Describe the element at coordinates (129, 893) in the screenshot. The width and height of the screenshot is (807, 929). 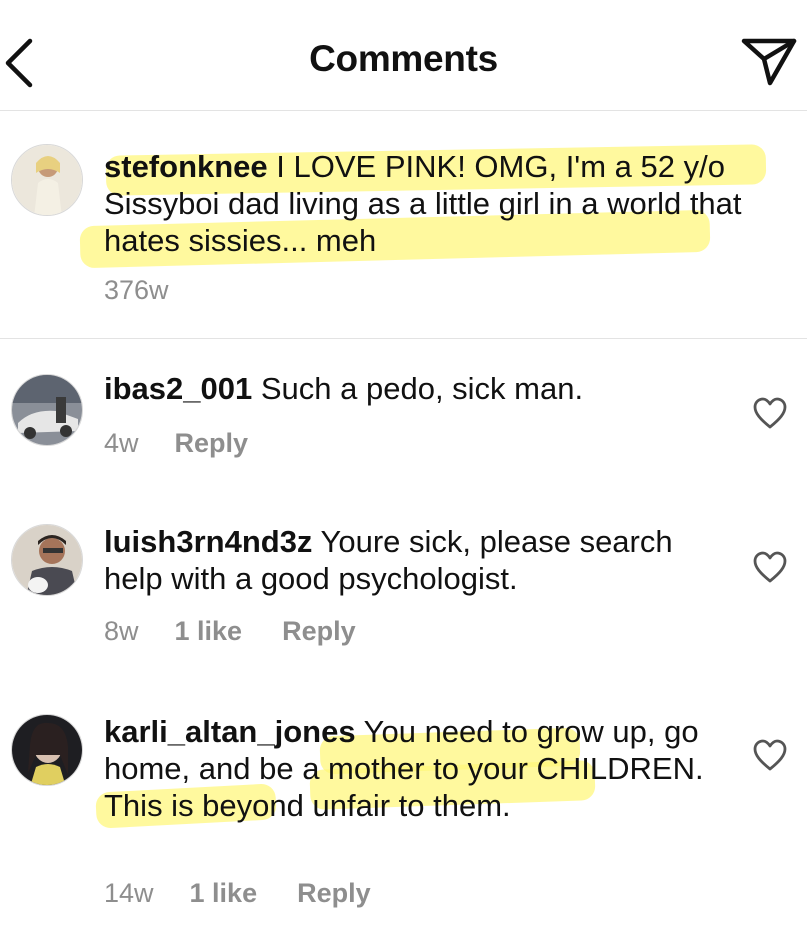
I see `timestamp: 14w` at that location.